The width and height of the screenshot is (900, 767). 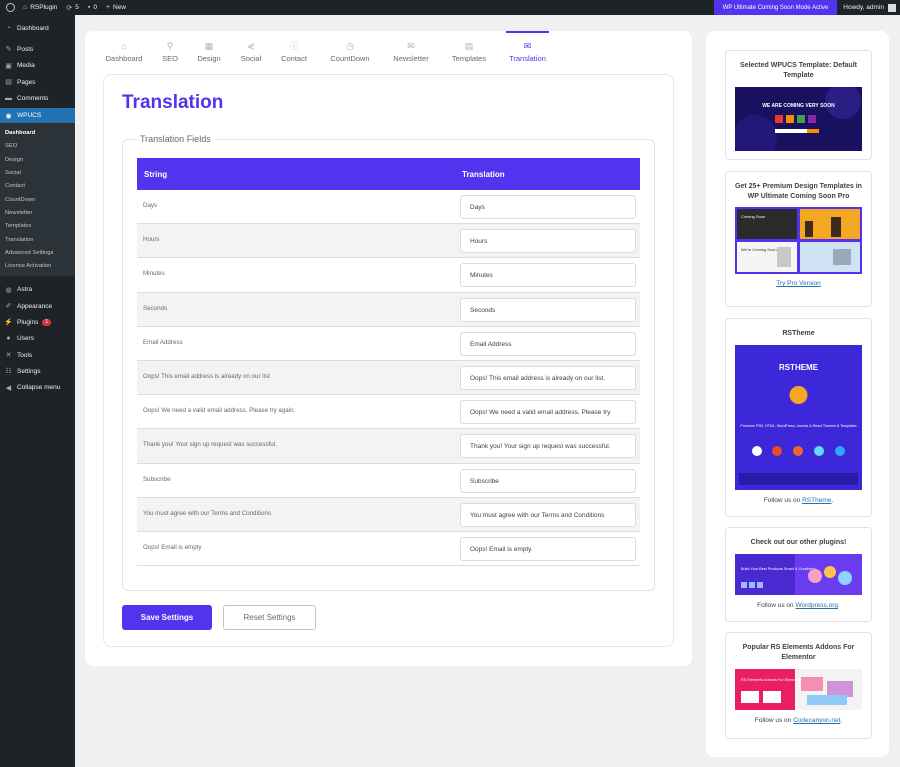 What do you see at coordinates (37, 355) in the screenshot?
I see `menu-item-tools: ✕ Tools` at bounding box center [37, 355].